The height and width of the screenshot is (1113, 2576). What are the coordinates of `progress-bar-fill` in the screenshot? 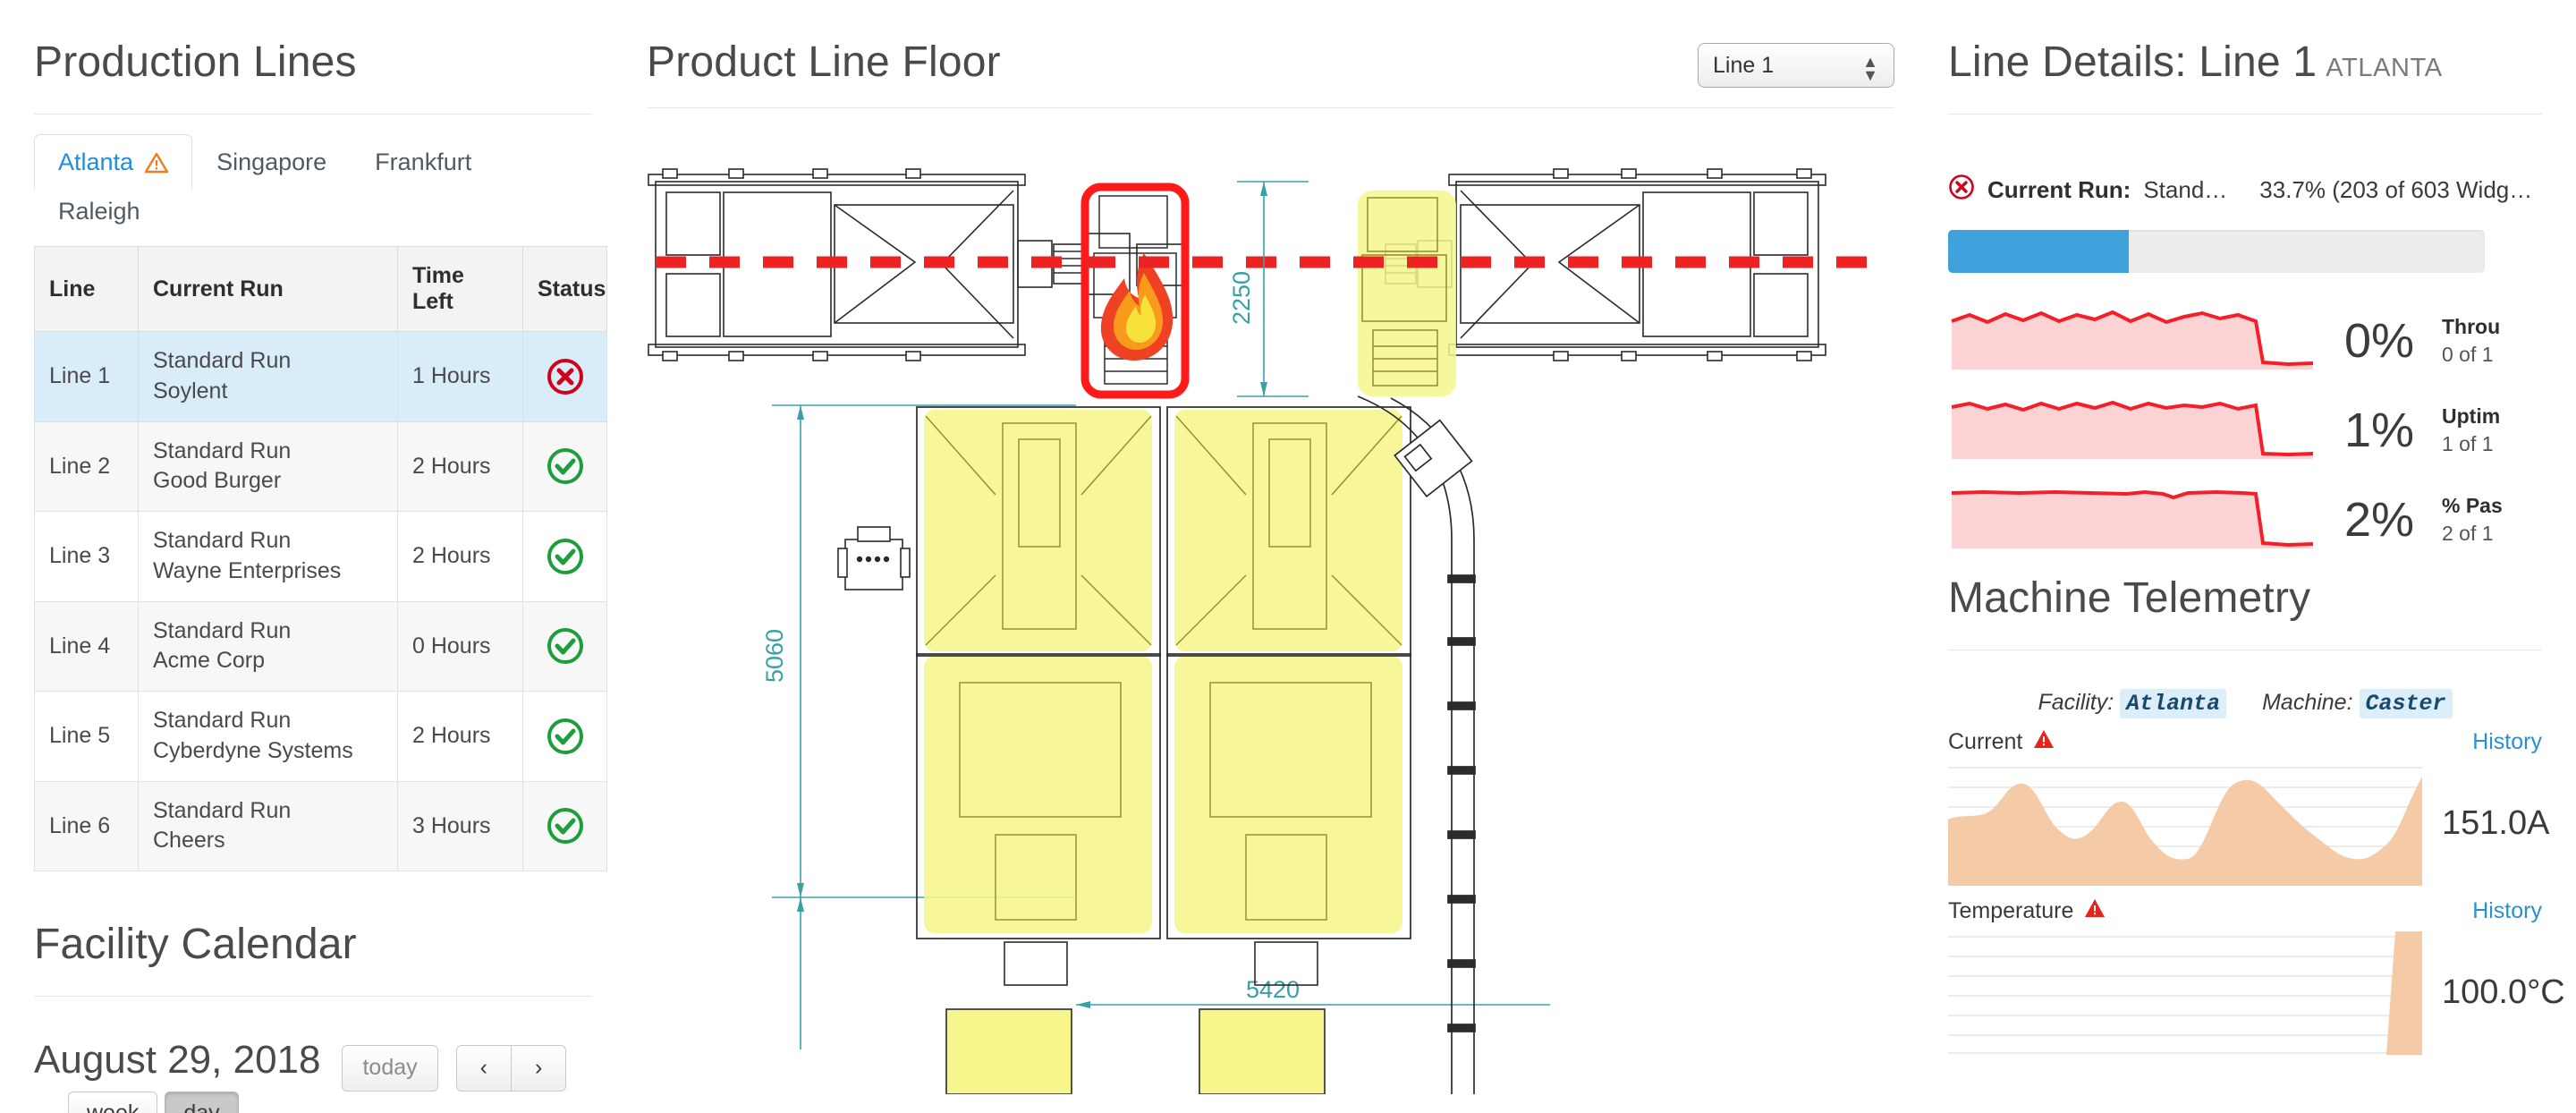 It's located at (2039, 252).